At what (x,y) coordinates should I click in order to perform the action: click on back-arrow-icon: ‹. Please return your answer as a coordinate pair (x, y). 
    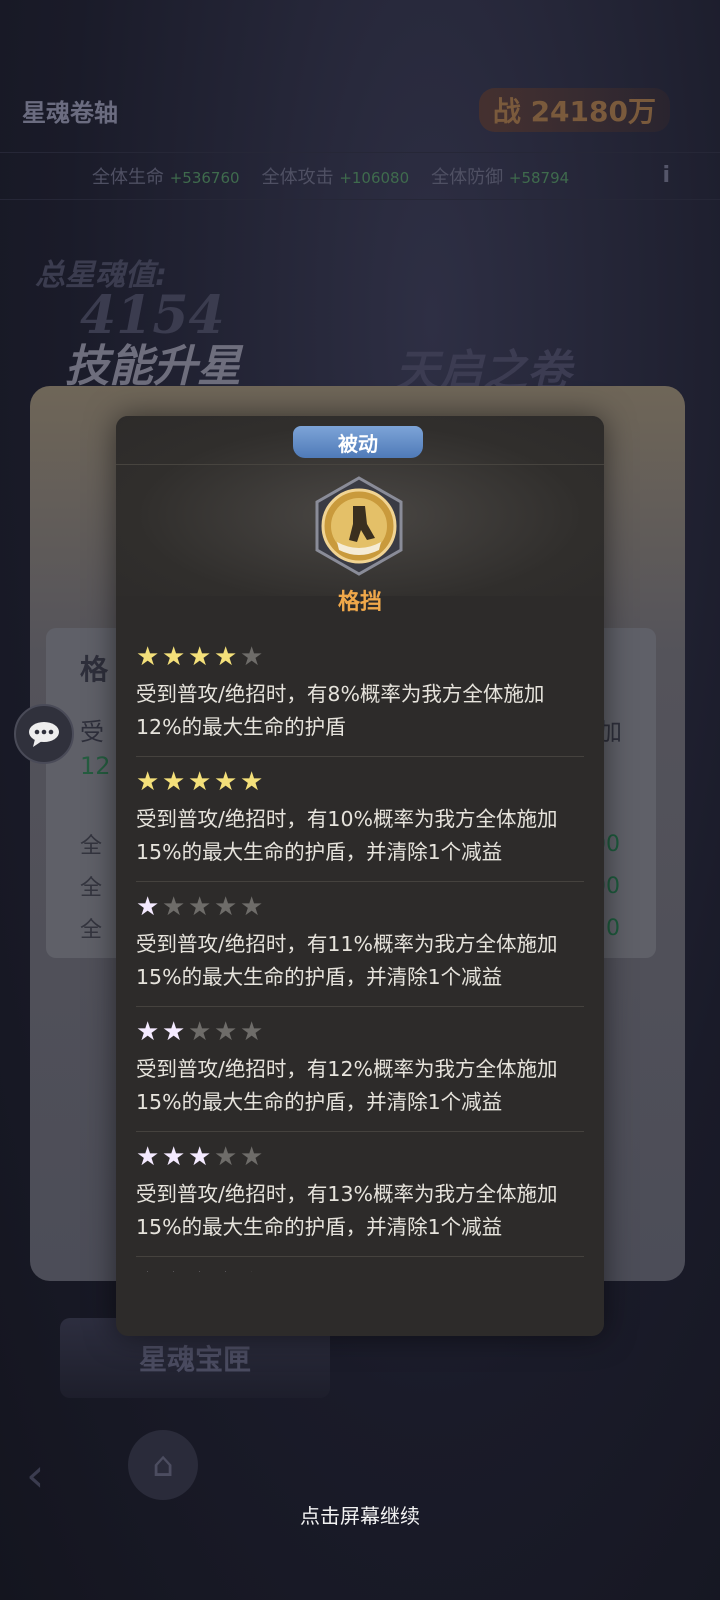
    Looking at the image, I should click on (35, 1475).